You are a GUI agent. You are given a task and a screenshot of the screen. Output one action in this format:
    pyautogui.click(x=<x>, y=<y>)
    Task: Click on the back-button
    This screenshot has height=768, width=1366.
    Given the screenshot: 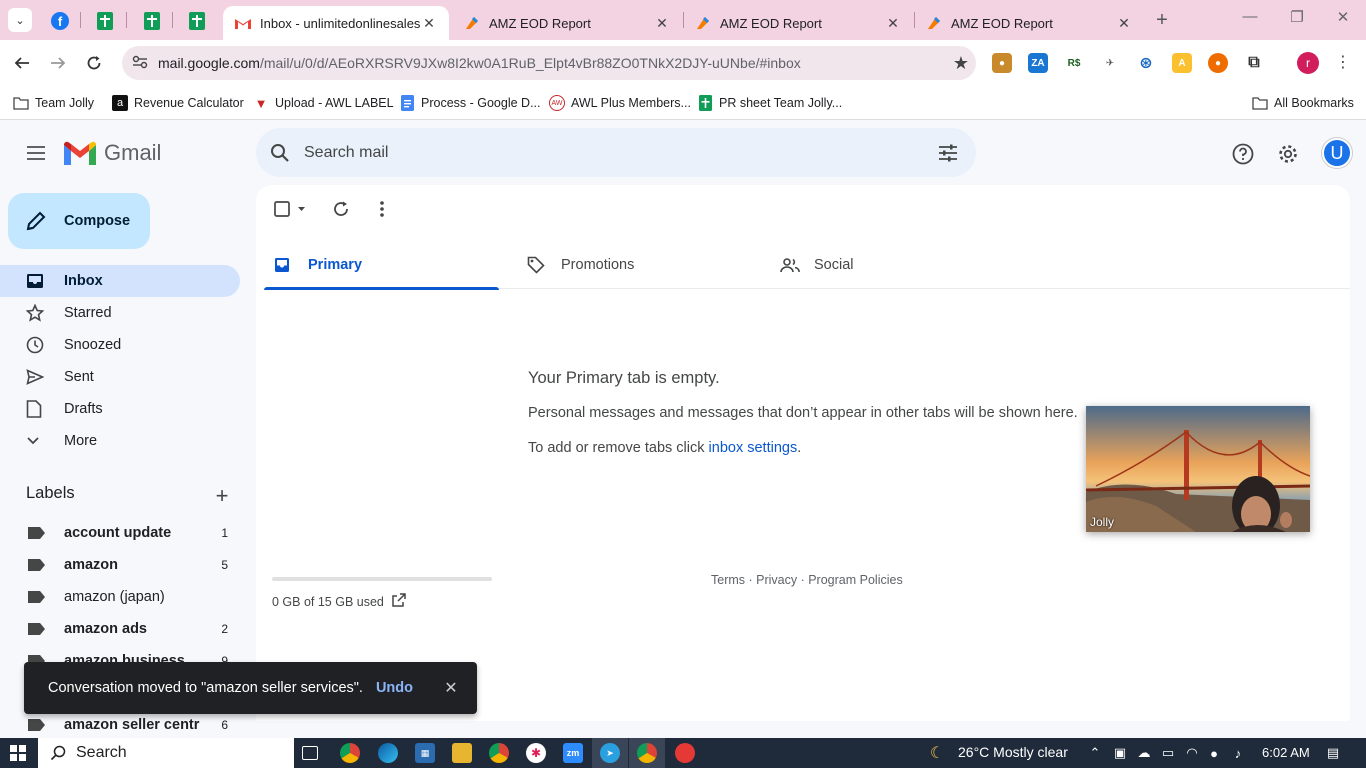 What is the action you would take?
    pyautogui.click(x=22, y=63)
    